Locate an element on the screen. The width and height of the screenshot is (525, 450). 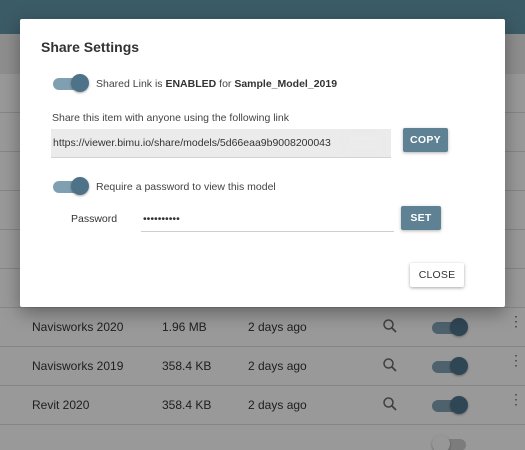
set-password-button: SET is located at coordinates (421, 218).